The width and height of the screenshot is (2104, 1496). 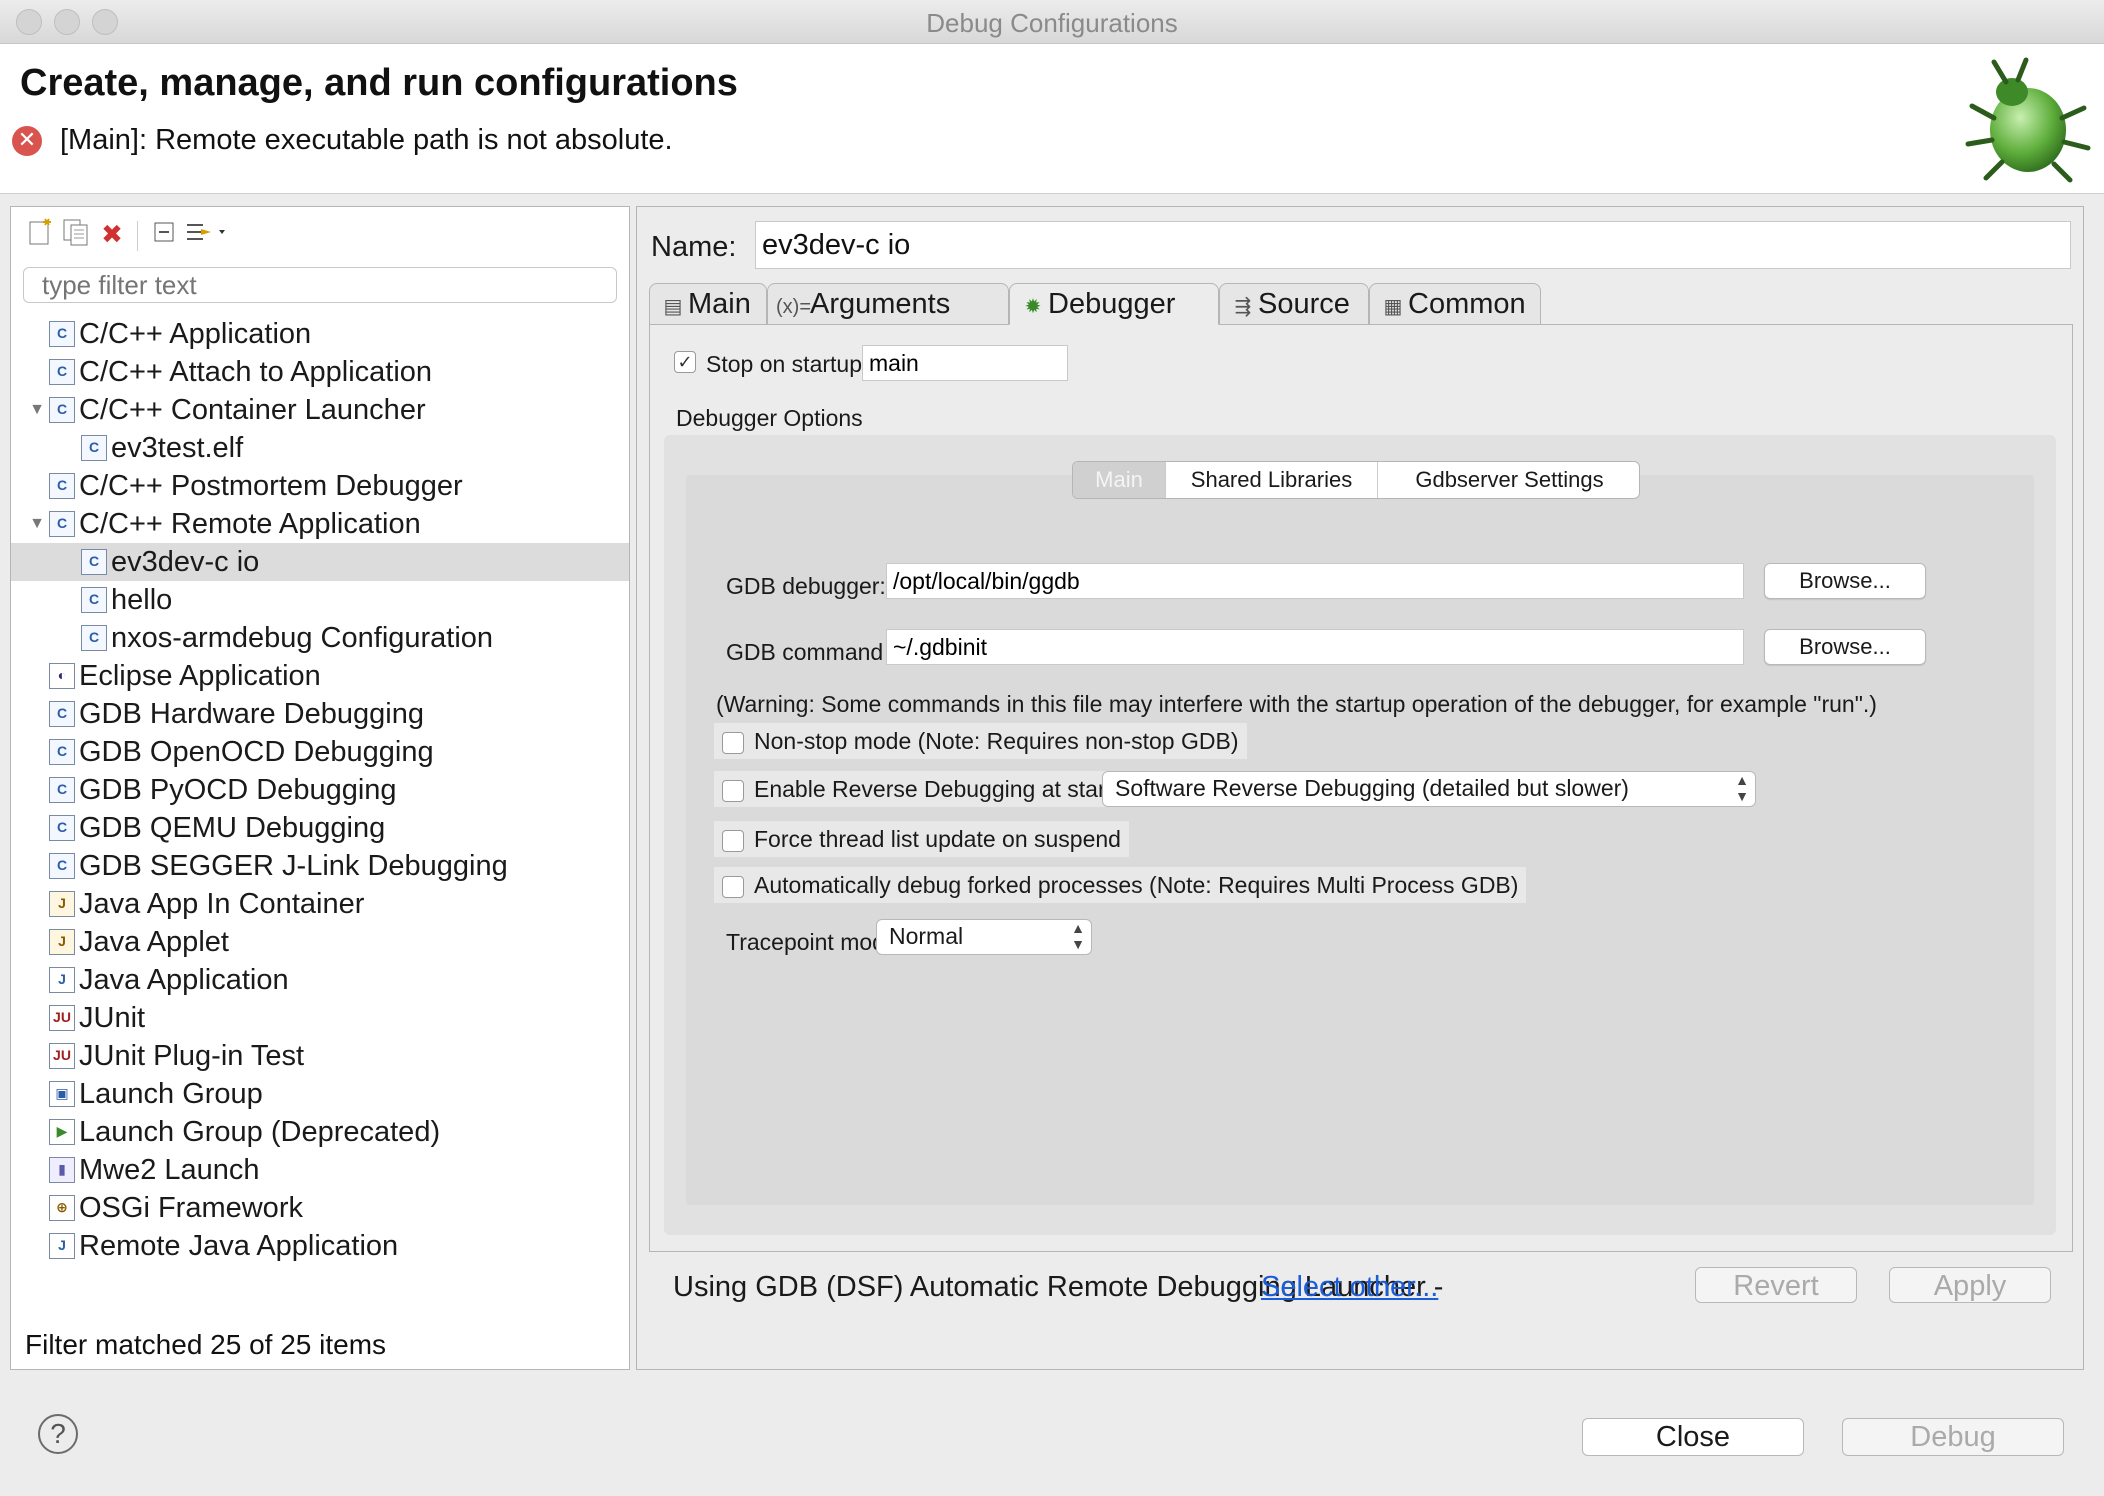 I want to click on tree-item-label: Mwe2 Launch, so click(x=169, y=1170).